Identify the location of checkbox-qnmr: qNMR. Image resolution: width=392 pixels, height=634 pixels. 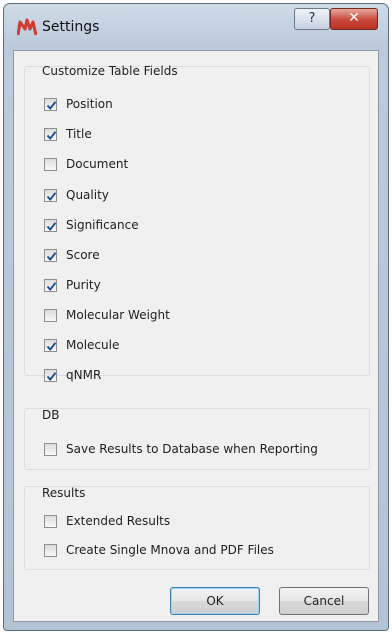
(72, 375).